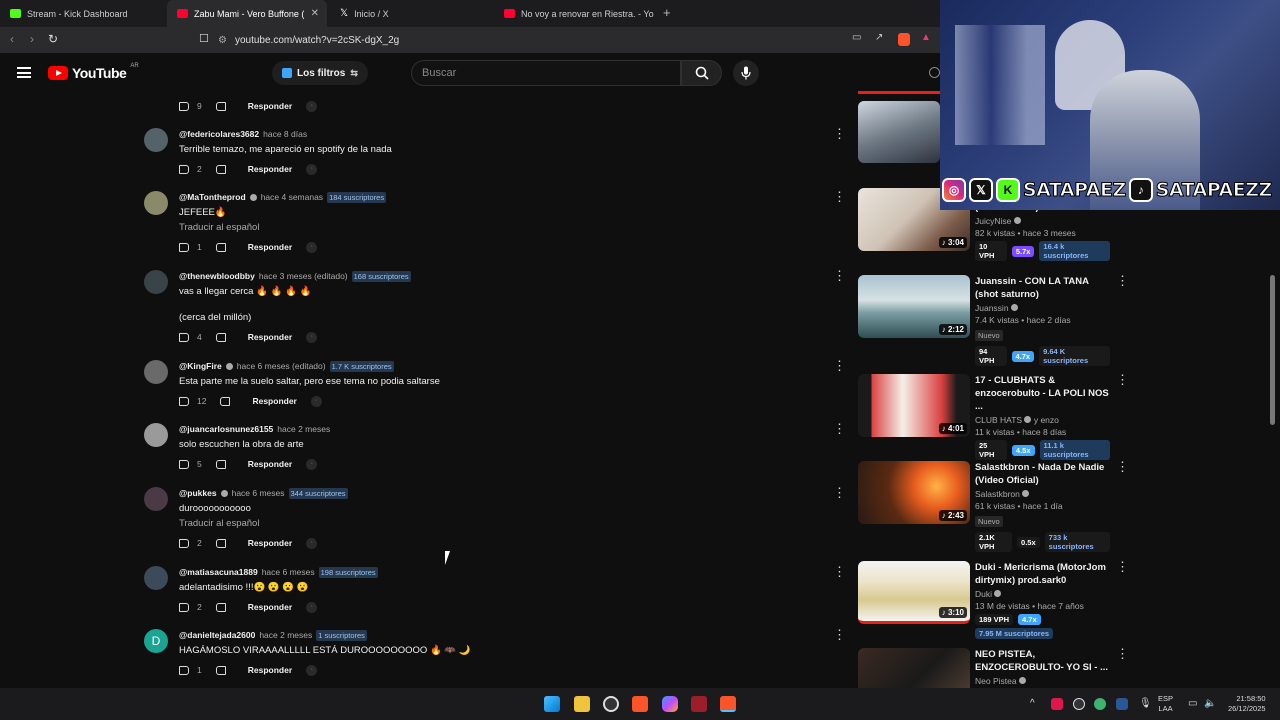 The image size is (1280, 720). I want to click on clock: 21:58:50 26/12/2025, so click(1247, 704).